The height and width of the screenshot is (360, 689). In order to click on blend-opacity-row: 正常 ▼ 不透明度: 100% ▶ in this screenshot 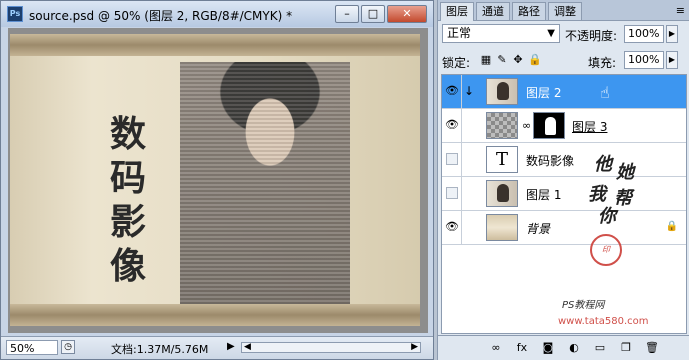, I will do `click(563, 34)`.